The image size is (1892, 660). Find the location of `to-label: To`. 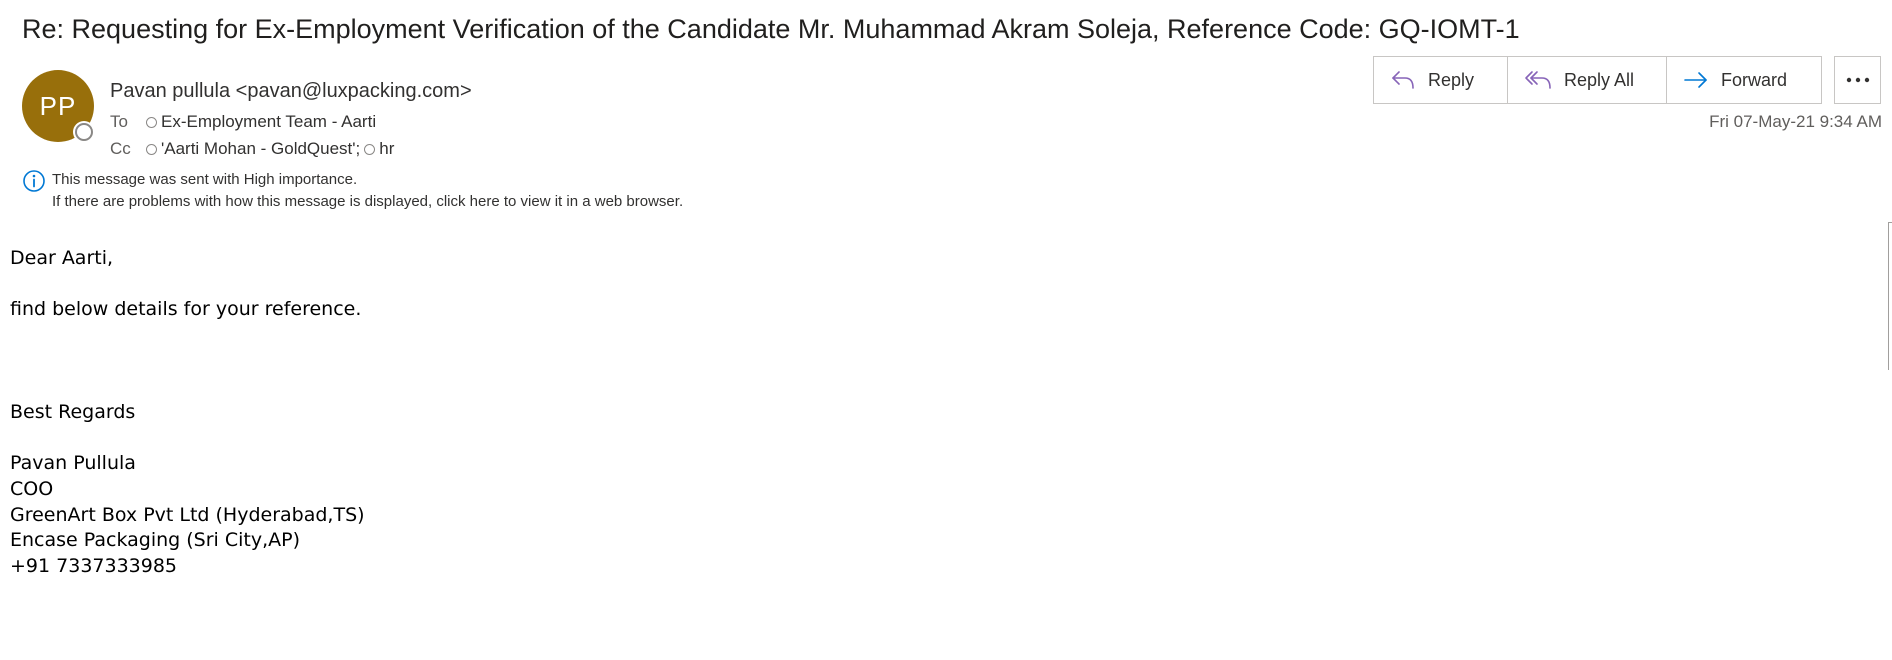

to-label: To is located at coordinates (119, 121).